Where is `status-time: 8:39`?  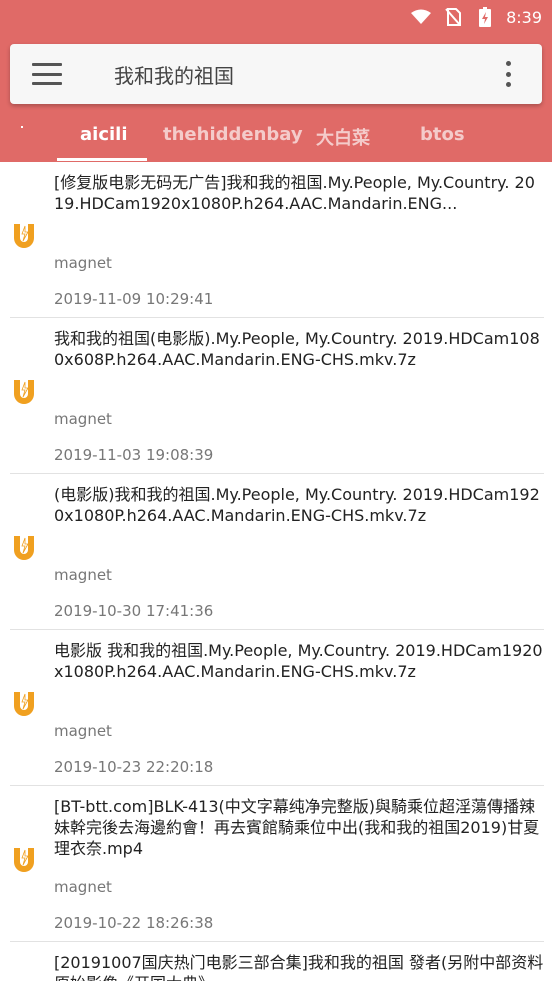 status-time: 8:39 is located at coordinates (524, 17).